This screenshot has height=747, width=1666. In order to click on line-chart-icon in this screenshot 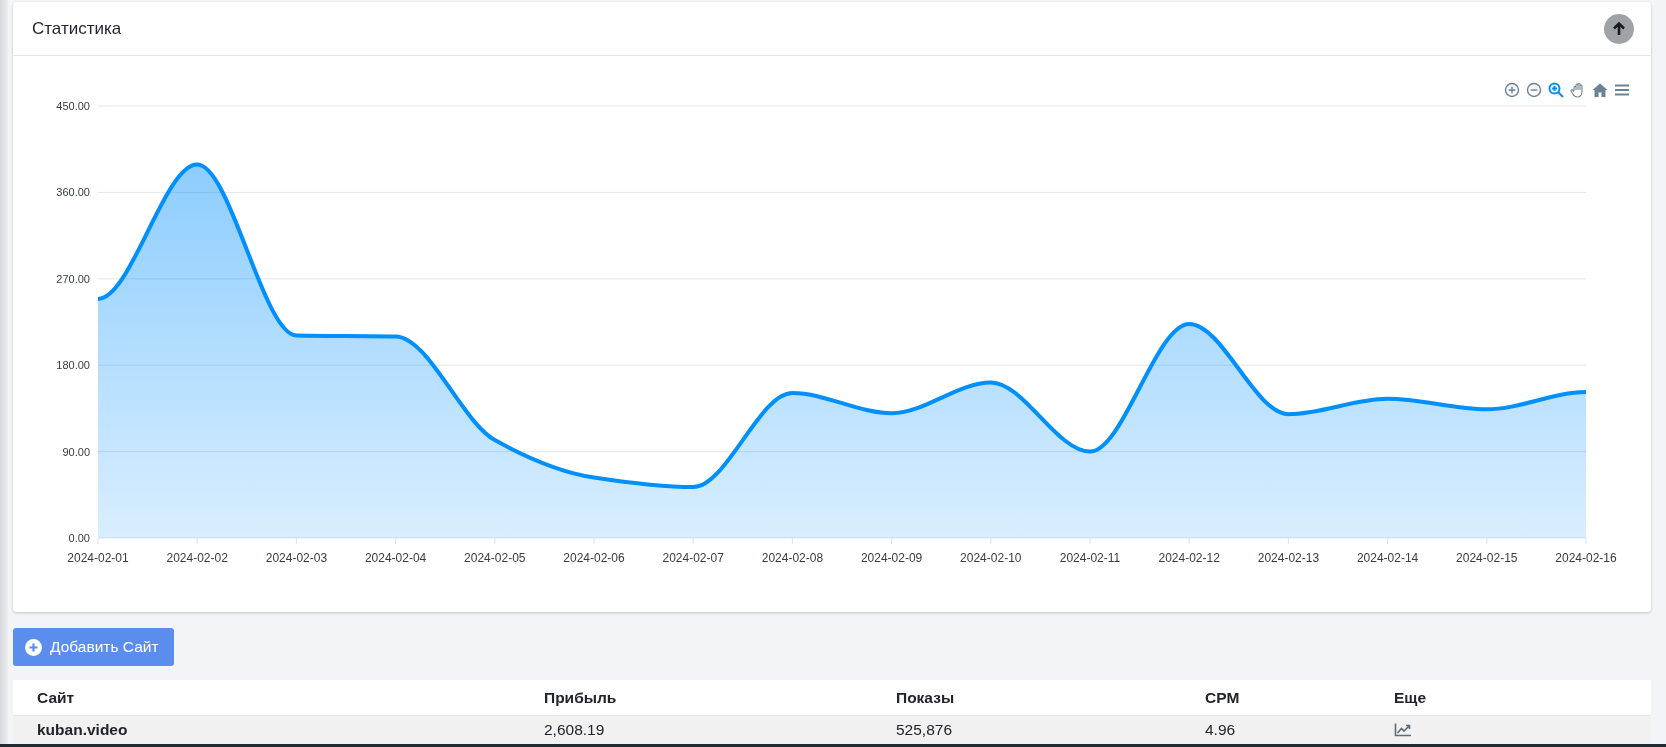, I will do `click(1403, 730)`.